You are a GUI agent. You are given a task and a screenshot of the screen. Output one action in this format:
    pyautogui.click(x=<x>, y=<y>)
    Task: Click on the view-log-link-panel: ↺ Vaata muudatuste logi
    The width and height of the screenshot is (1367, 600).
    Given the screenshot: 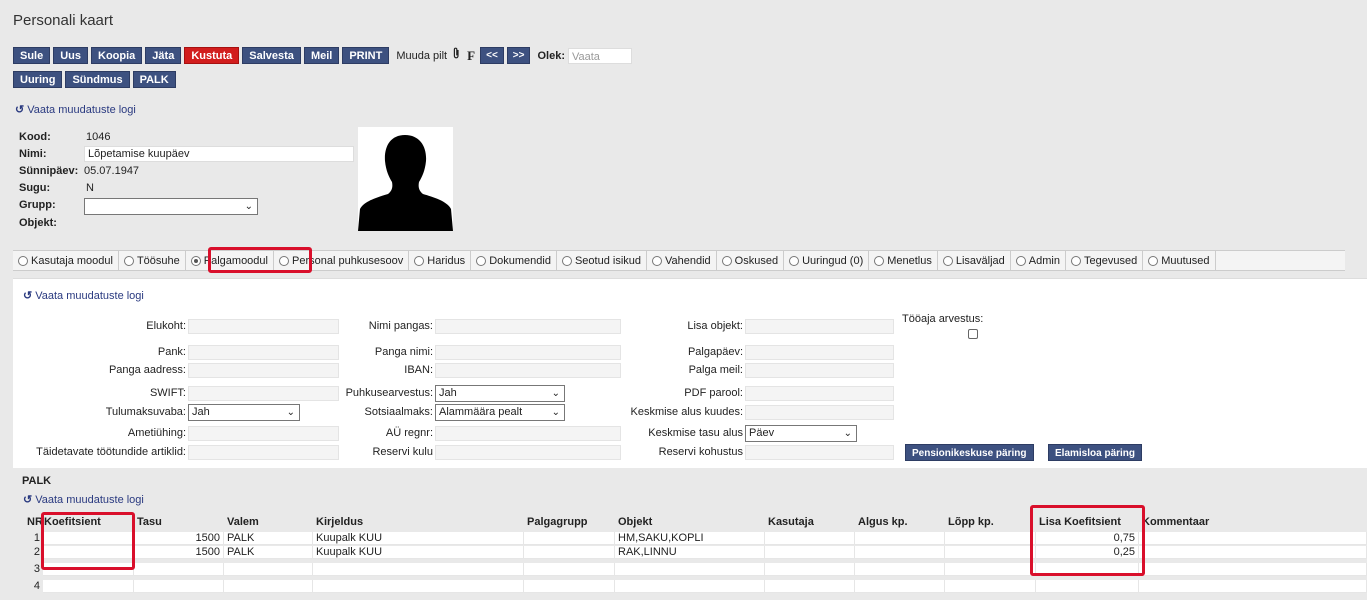 What is the action you would take?
    pyautogui.click(x=83, y=295)
    